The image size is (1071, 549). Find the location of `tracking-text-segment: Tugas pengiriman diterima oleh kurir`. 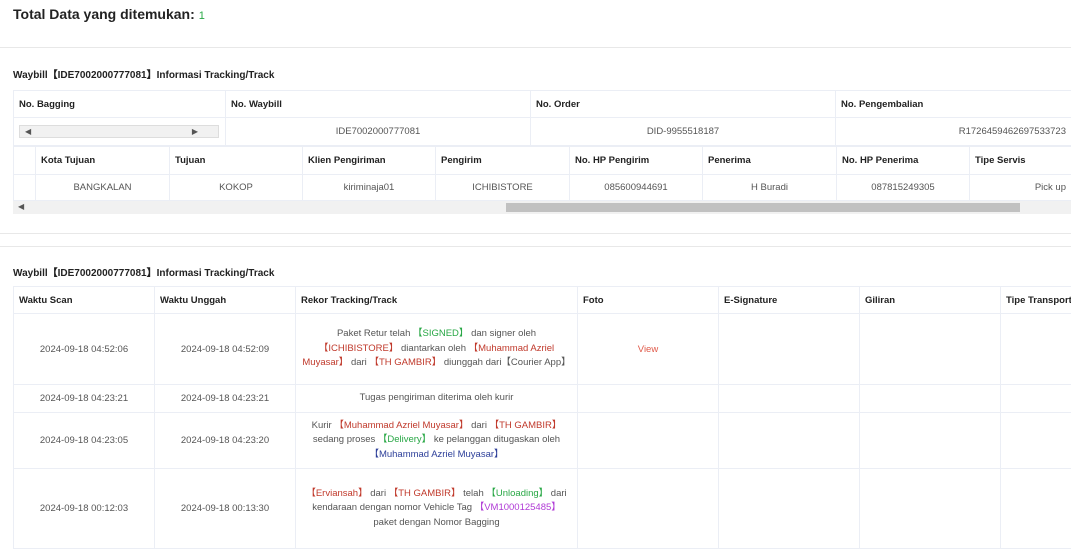

tracking-text-segment: Tugas pengiriman diterima oleh kurir is located at coordinates (437, 397).